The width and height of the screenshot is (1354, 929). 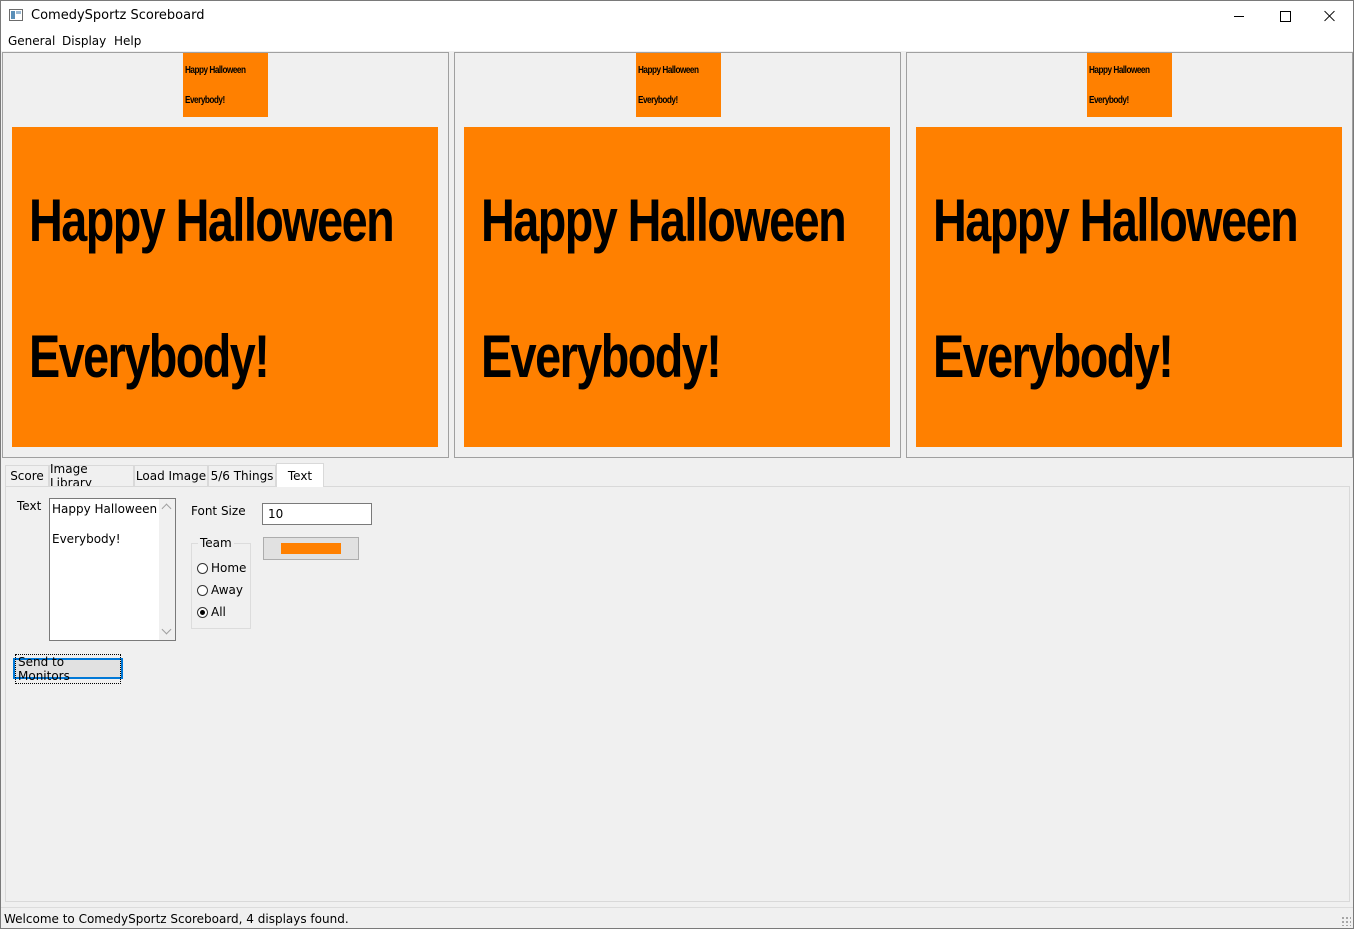 I want to click on radio-checked-icon, so click(x=202, y=612).